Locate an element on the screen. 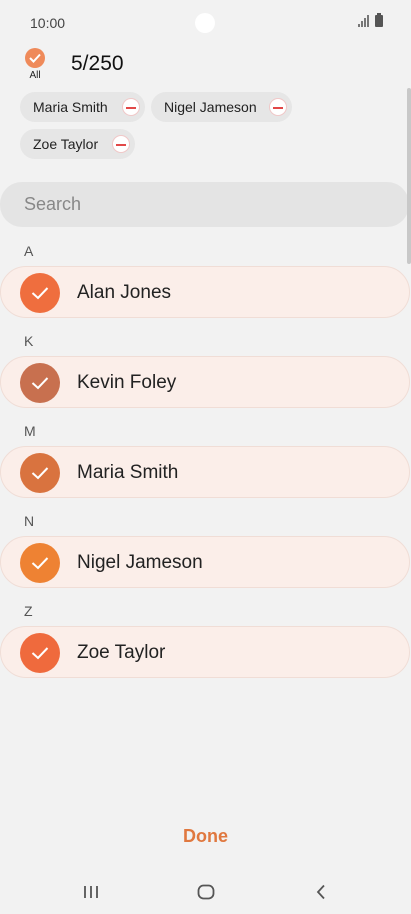 The image size is (411, 914). section-letter: M is located at coordinates (30, 431).